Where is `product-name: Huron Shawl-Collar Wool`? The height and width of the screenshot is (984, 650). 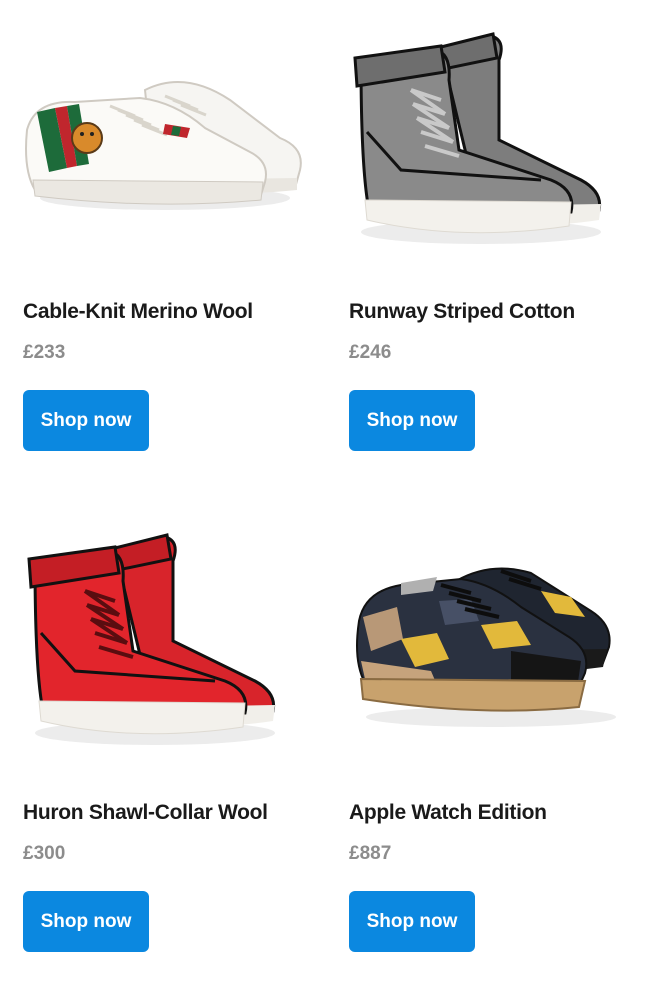 product-name: Huron Shawl-Collar Wool is located at coordinates (145, 813).